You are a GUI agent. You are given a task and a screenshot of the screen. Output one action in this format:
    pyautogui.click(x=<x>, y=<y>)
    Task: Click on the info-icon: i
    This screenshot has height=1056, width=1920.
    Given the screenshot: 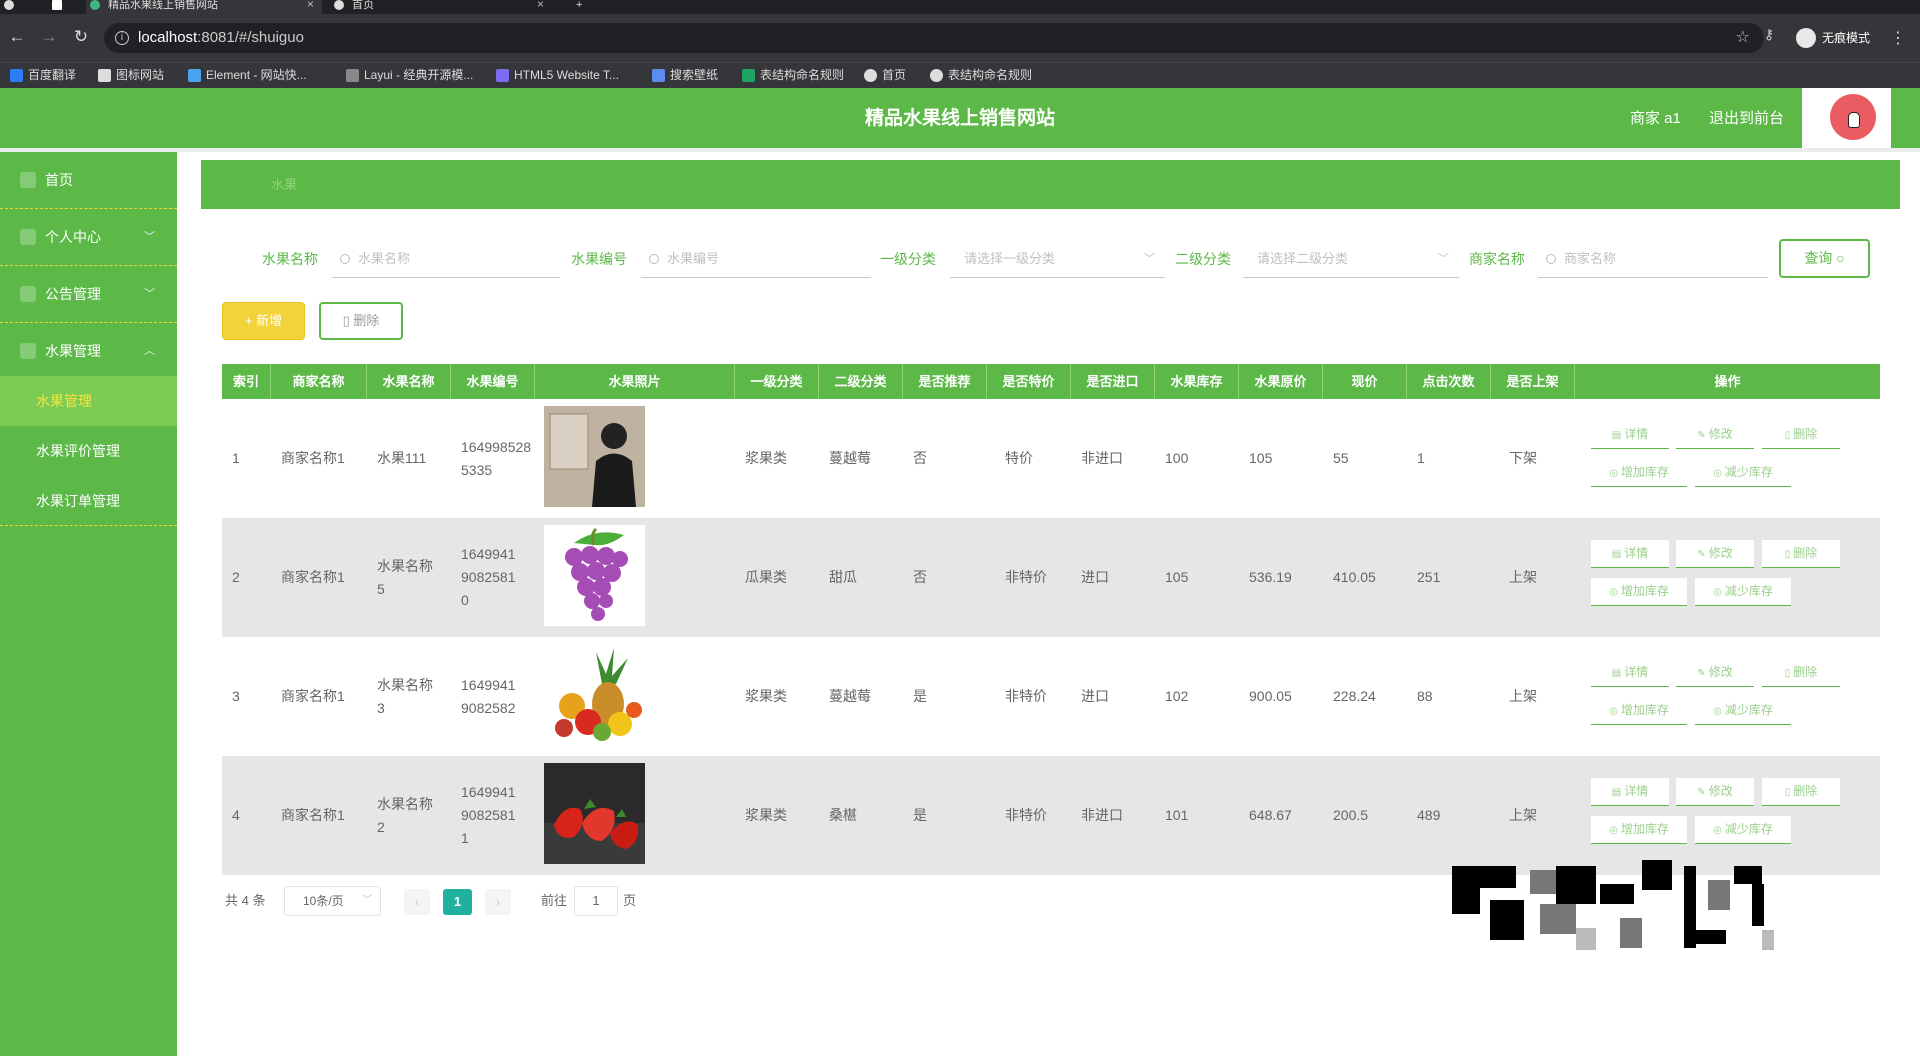 What is the action you would take?
    pyautogui.click(x=122, y=38)
    